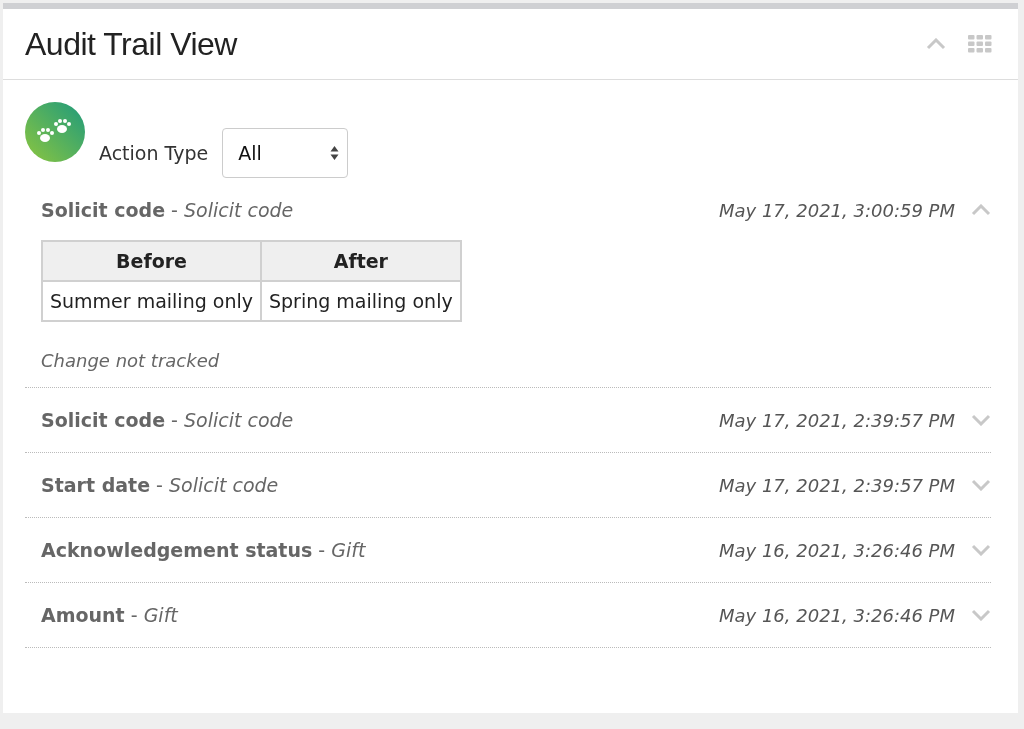  Describe the element at coordinates (335, 153) in the screenshot. I see `sort-arrows-icon` at that location.